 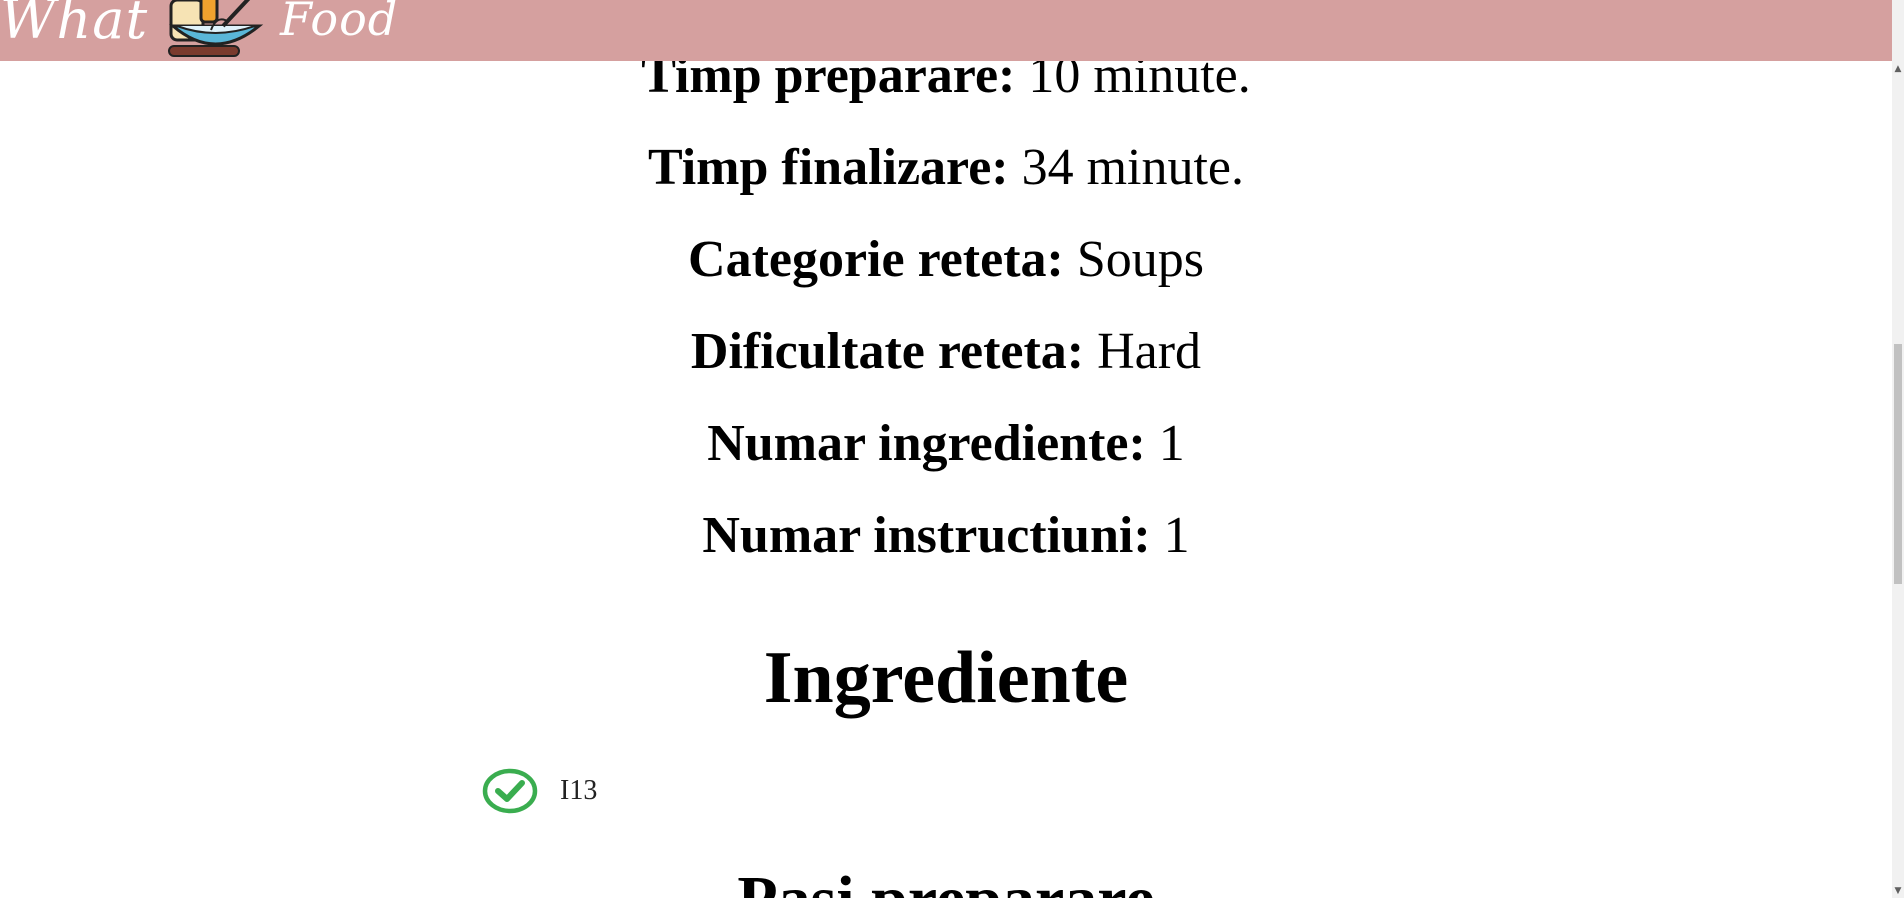 I want to click on ingredients-heading: Ingrediente, so click(x=946, y=678).